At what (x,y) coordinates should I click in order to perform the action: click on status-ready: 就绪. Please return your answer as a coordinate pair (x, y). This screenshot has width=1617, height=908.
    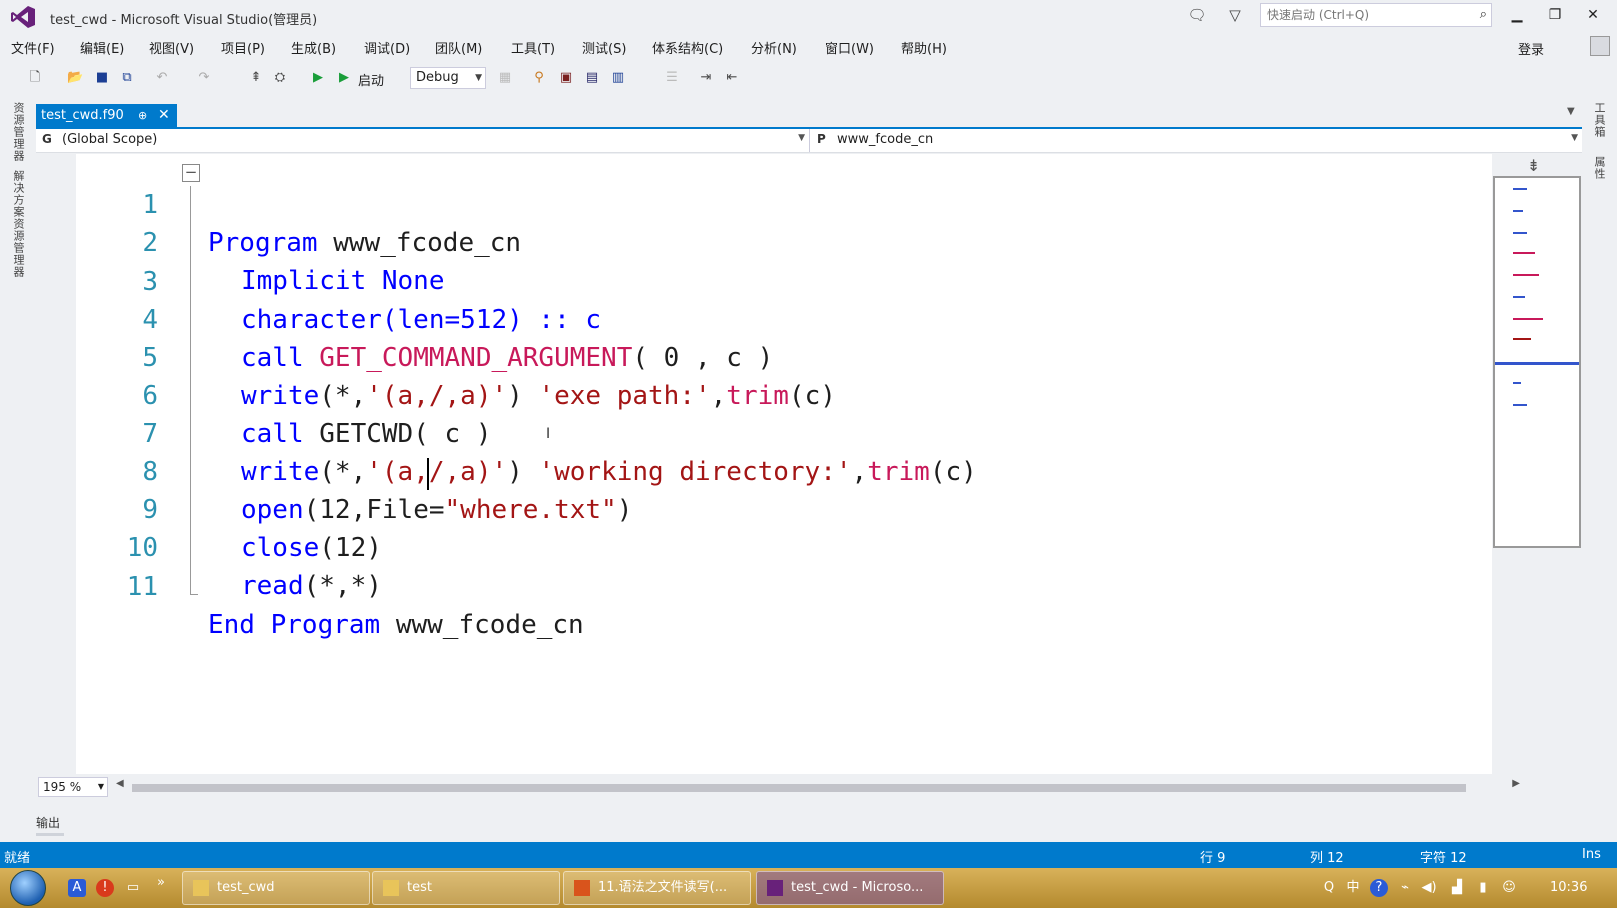
    Looking at the image, I should click on (17, 858).